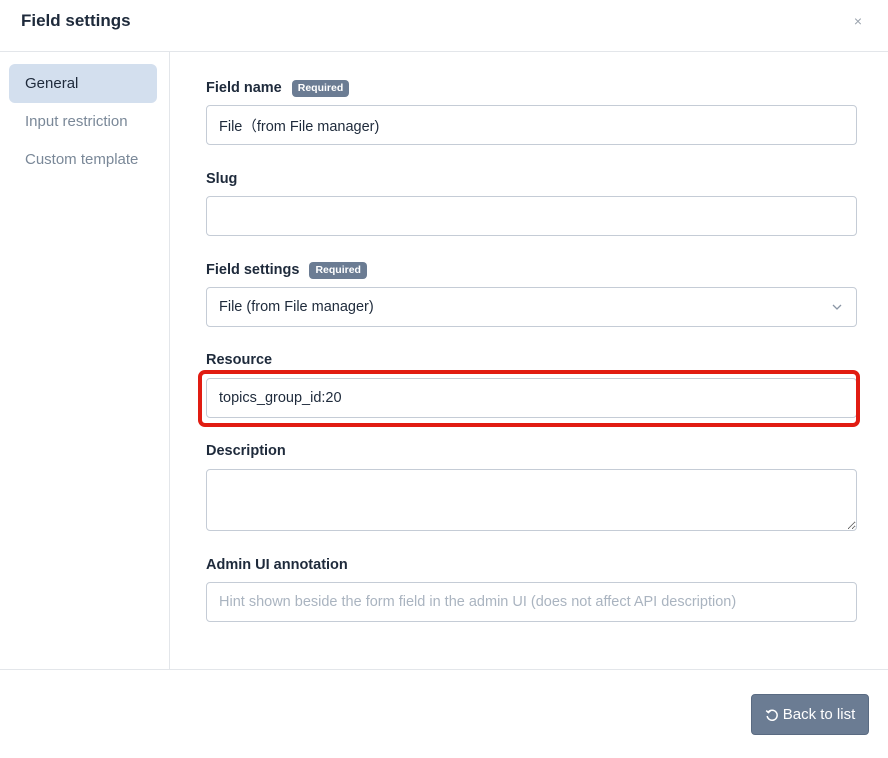 This screenshot has width=888, height=758. Describe the element at coordinates (83, 121) in the screenshot. I see `sidebar-item-input-restriction: Input restriction` at that location.